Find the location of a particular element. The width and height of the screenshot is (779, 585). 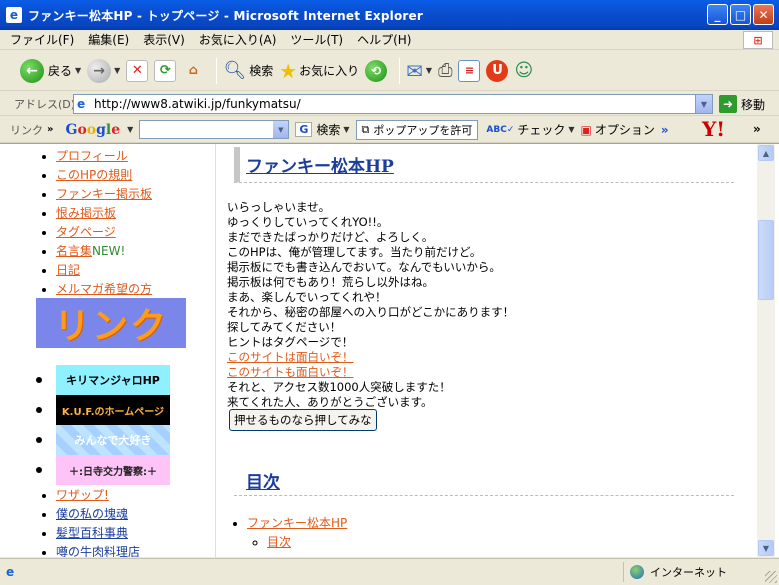

banner-row: K.U.F.のホームページ is located at coordinates (103, 410).